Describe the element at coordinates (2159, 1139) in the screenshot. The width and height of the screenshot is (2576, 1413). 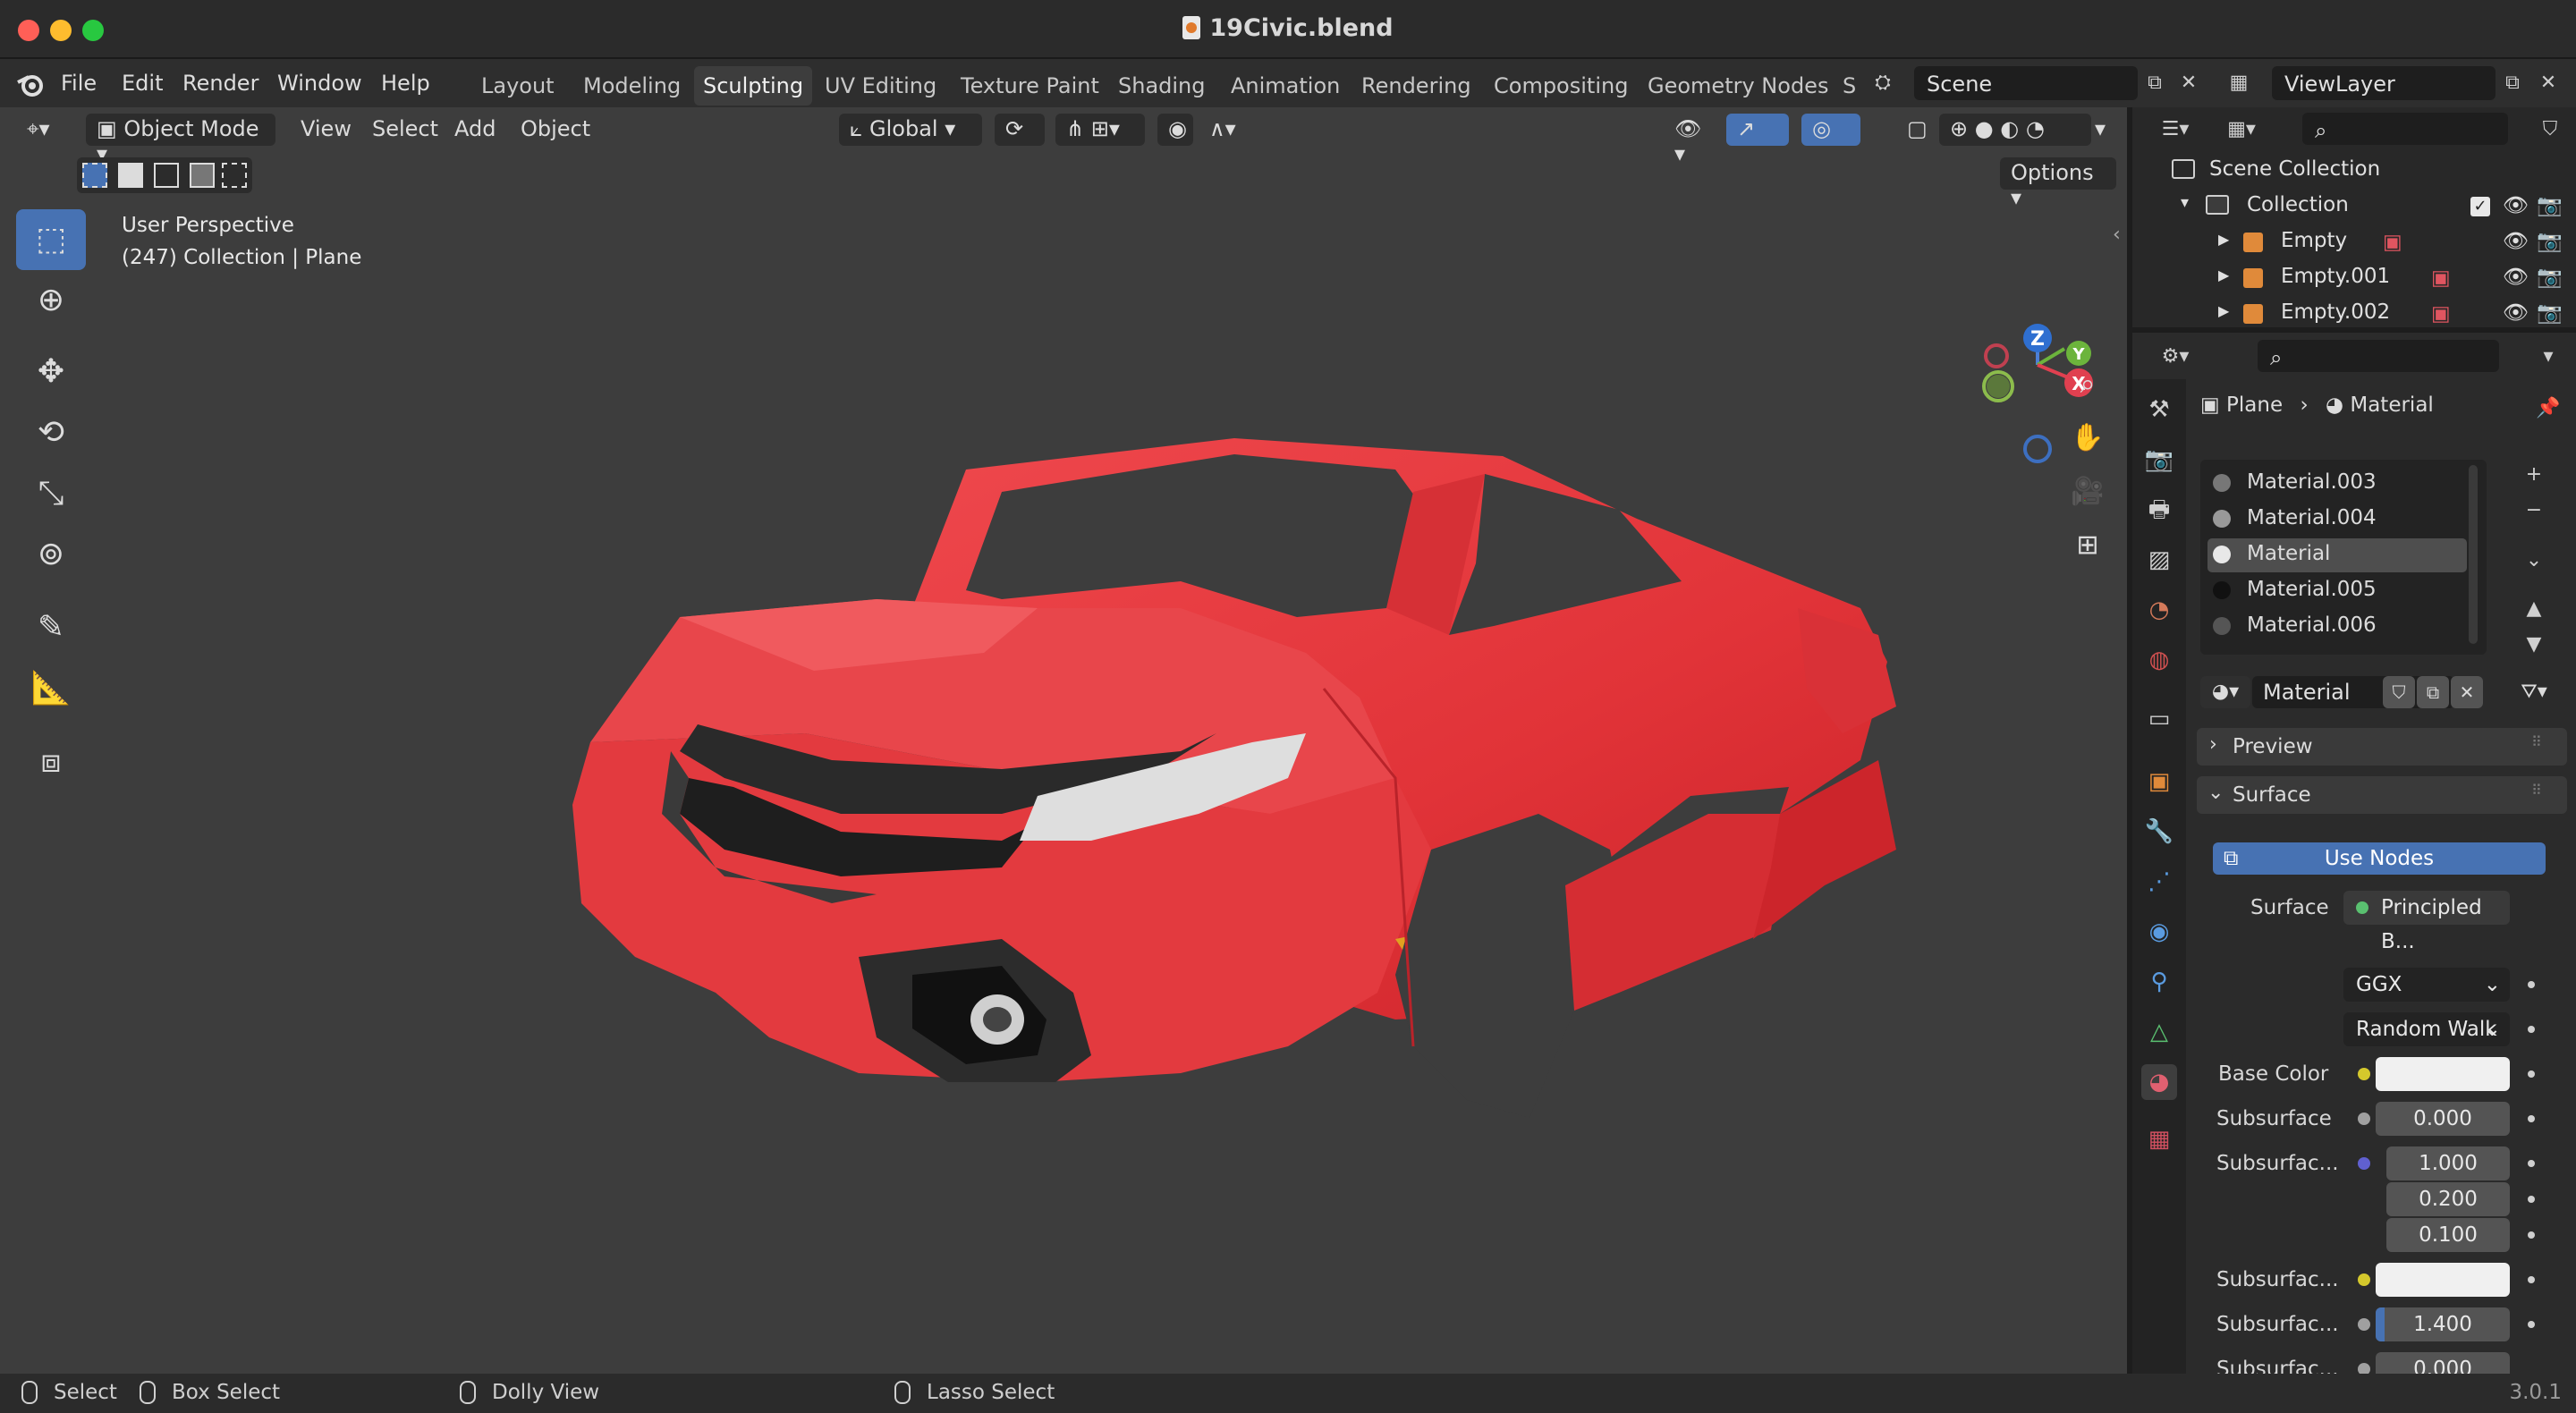
I see `texture-tab-icon: ▦` at that location.